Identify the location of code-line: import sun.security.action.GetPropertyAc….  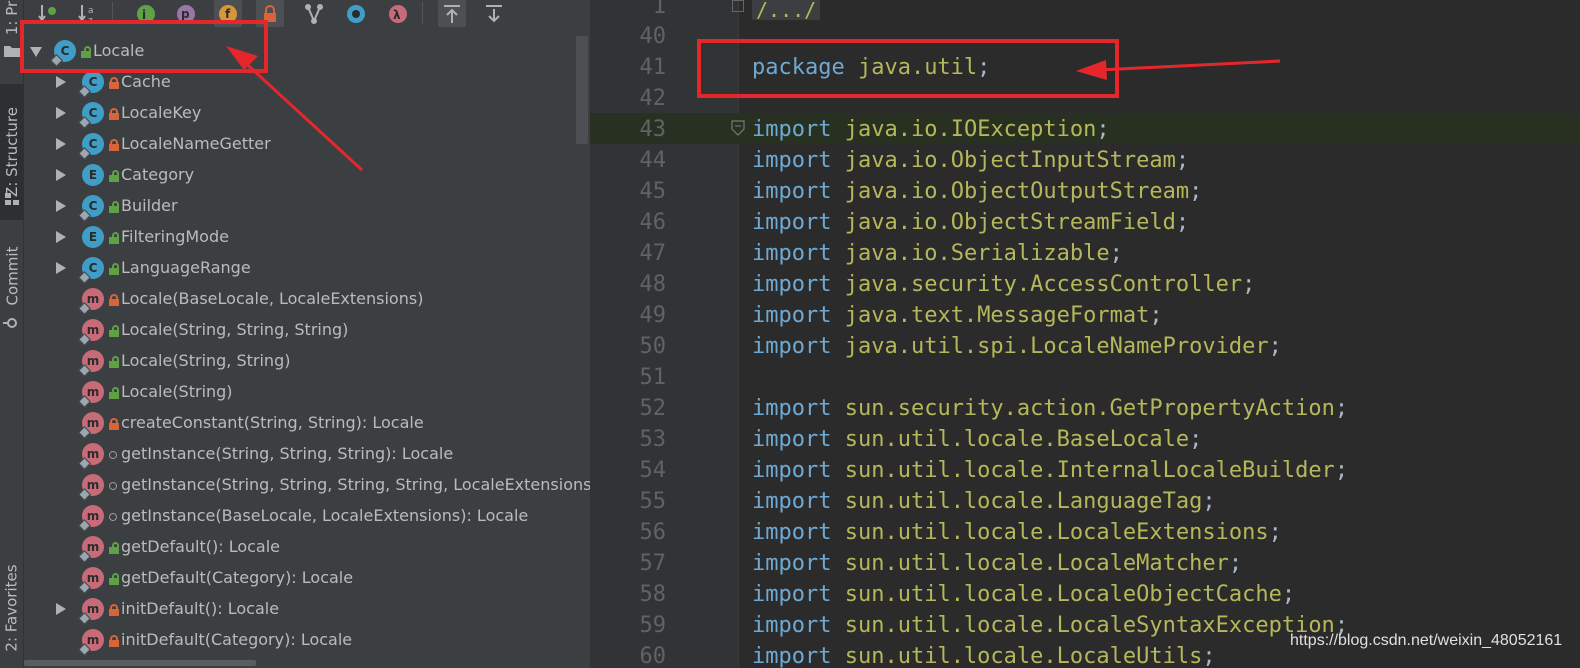
(1050, 408).